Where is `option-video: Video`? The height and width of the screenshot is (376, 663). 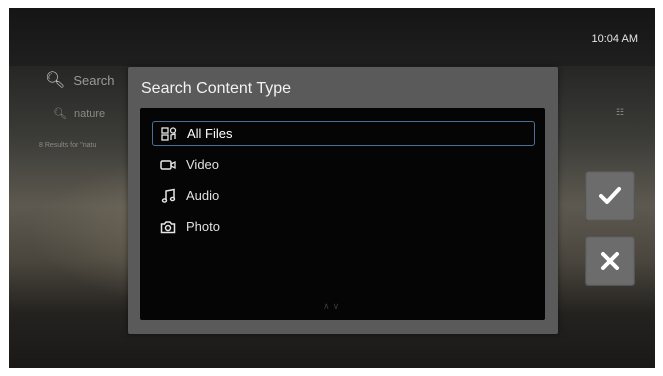
option-video: Video is located at coordinates (343, 164).